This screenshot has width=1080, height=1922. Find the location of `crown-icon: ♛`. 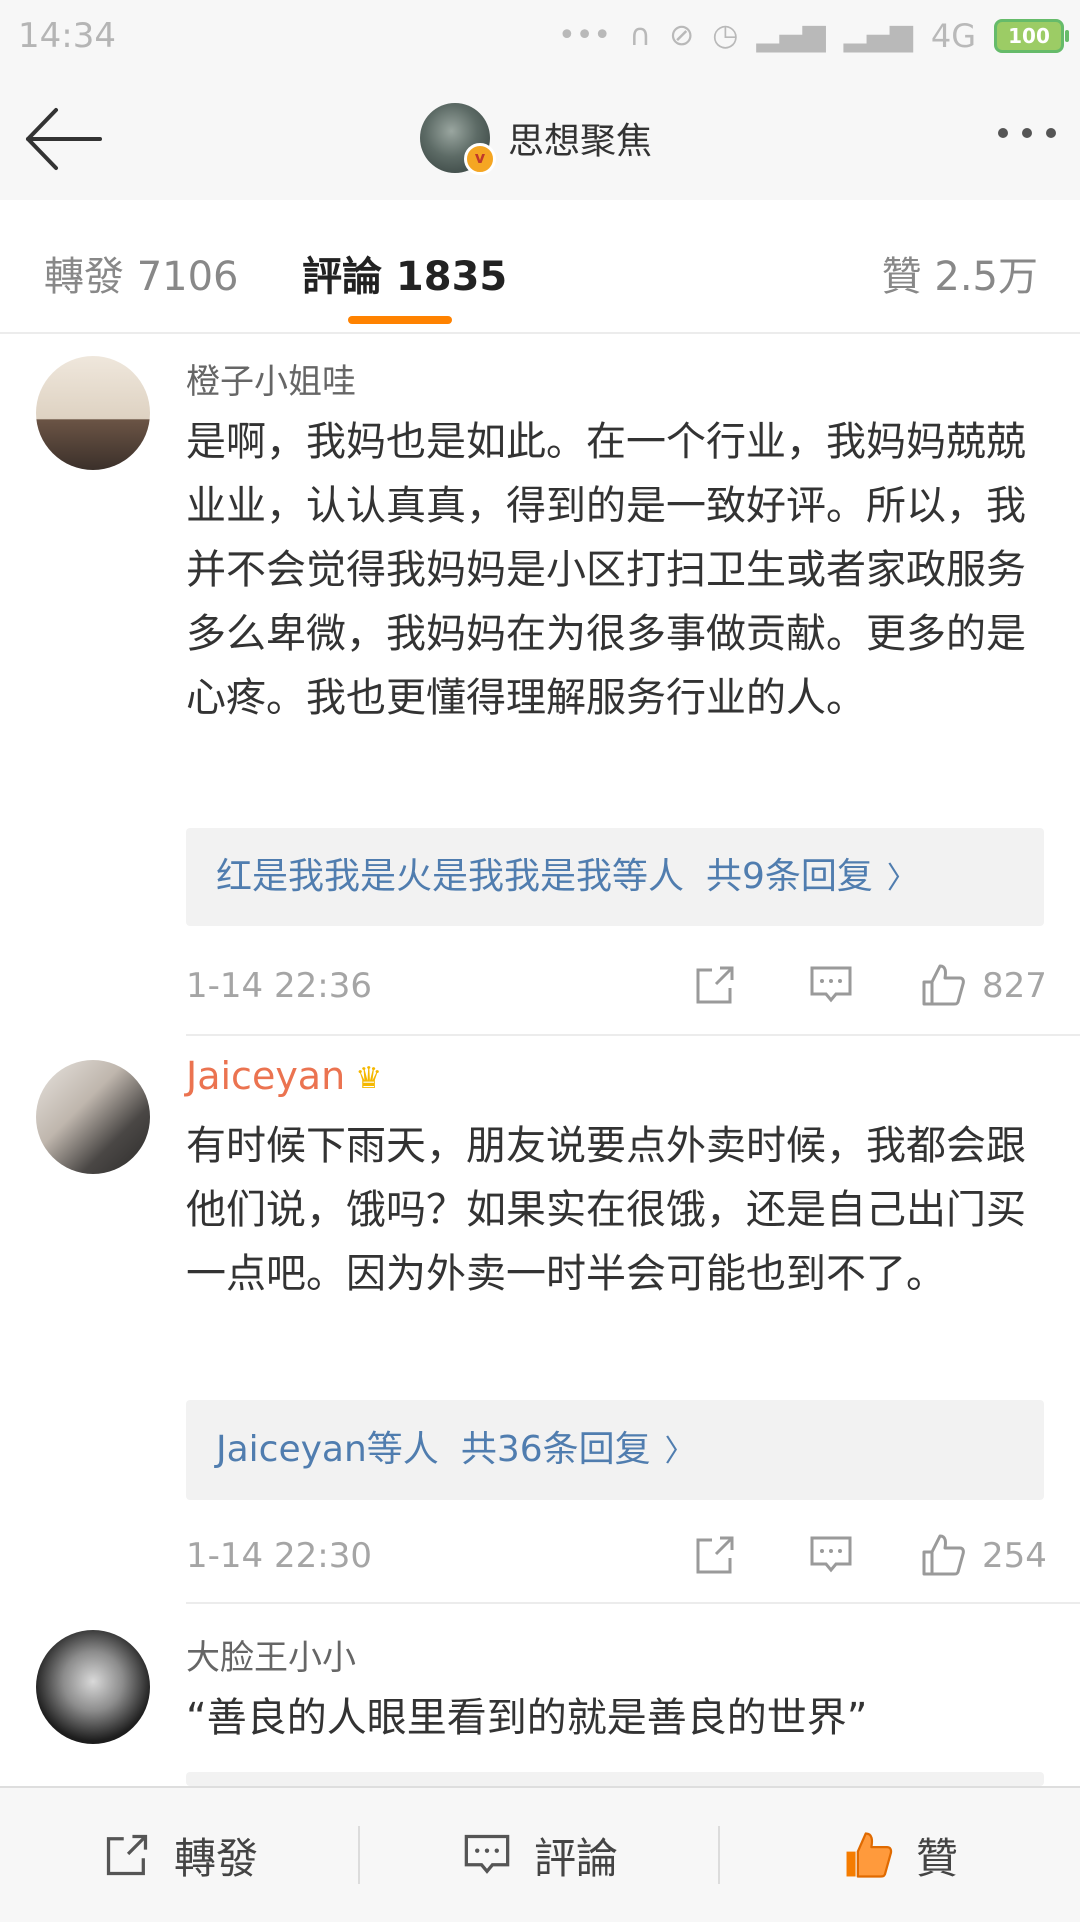

crown-icon: ♛ is located at coordinates (369, 1078).